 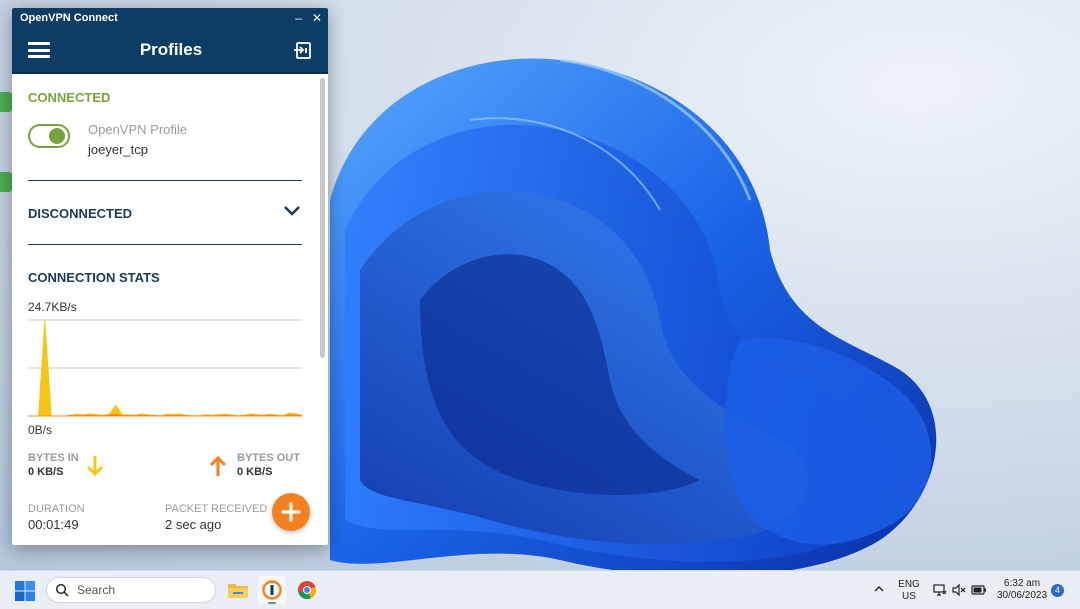 I want to click on arrow-down-icon, so click(x=95, y=466).